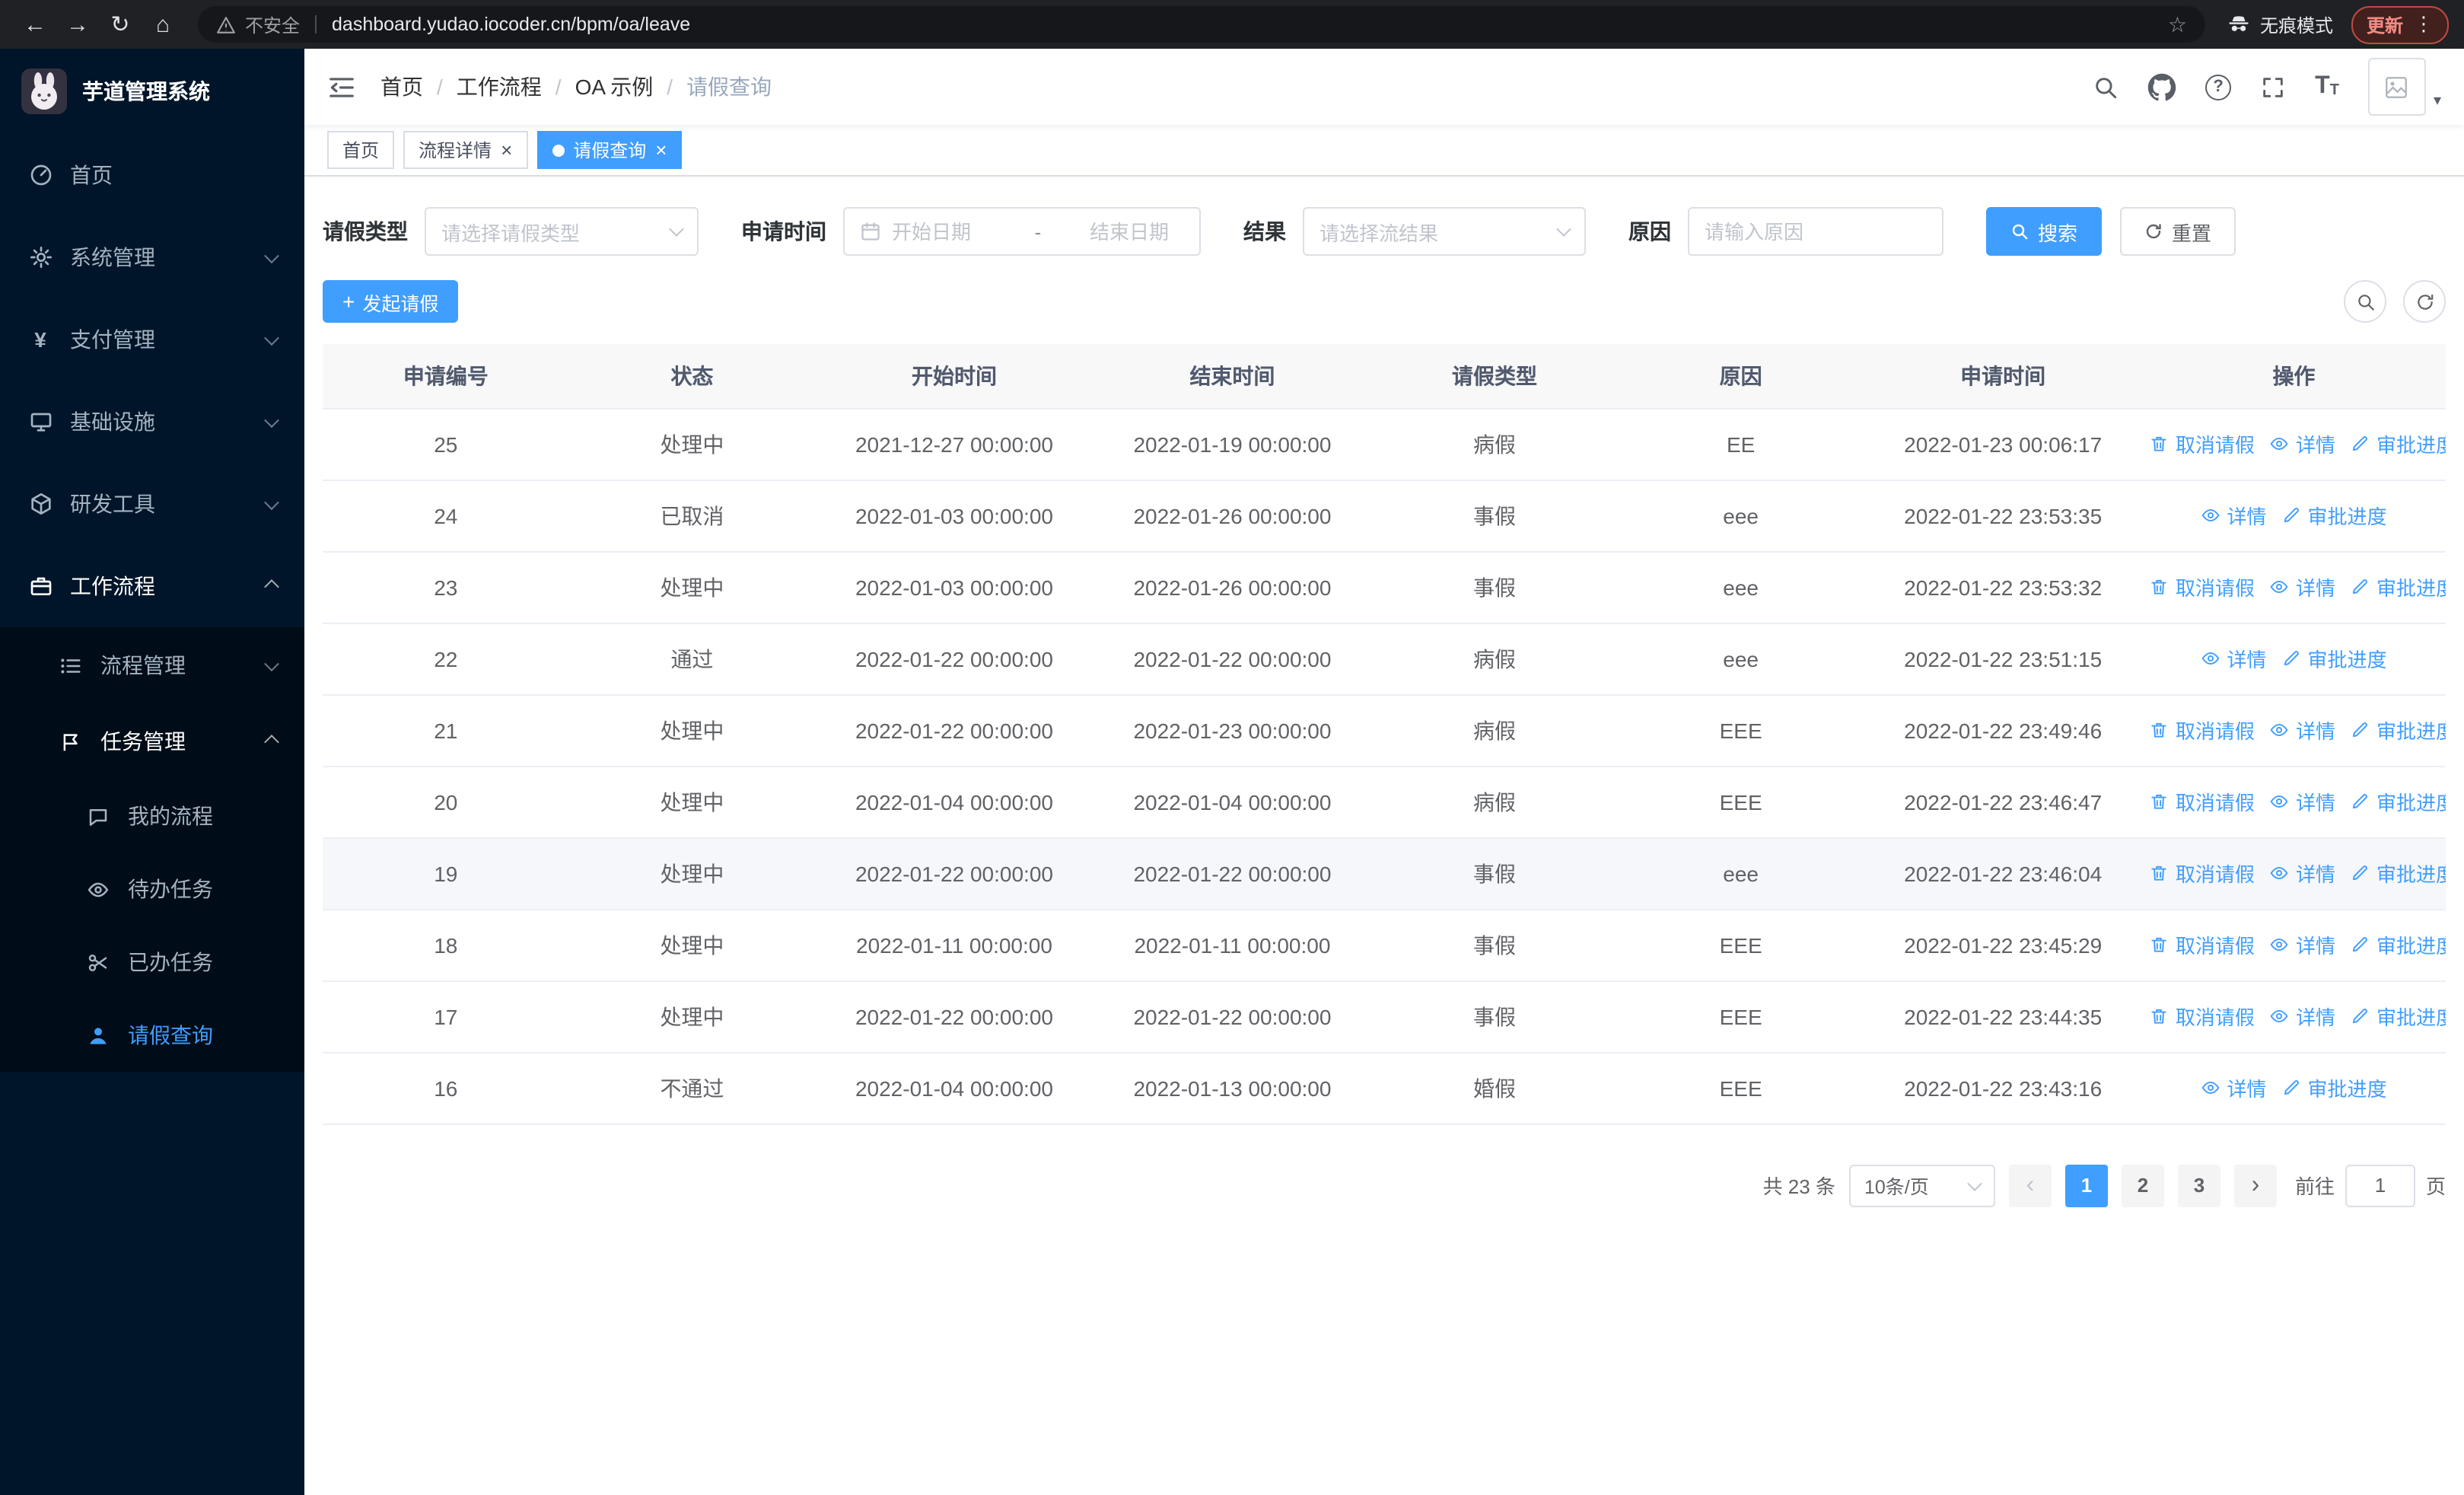 This screenshot has height=1495, width=2464. Describe the element at coordinates (341, 87) in the screenshot. I see `sidebar-collapse-icon` at that location.